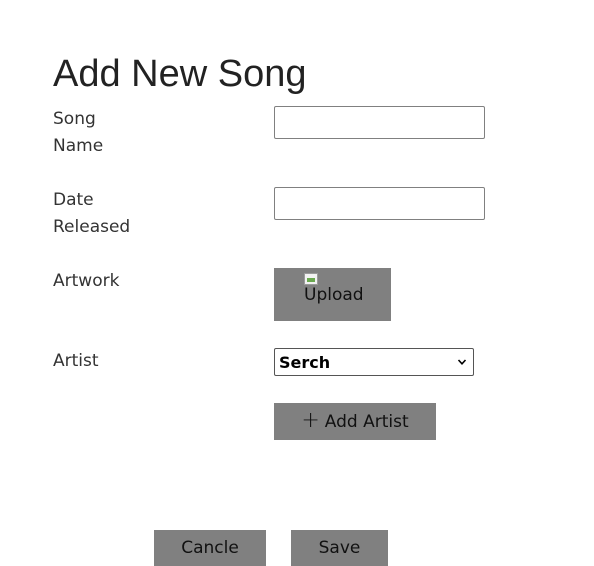 This screenshot has height=566, width=594. Describe the element at coordinates (305, 362) in the screenshot. I see `artist-select-value: Serch` at that location.